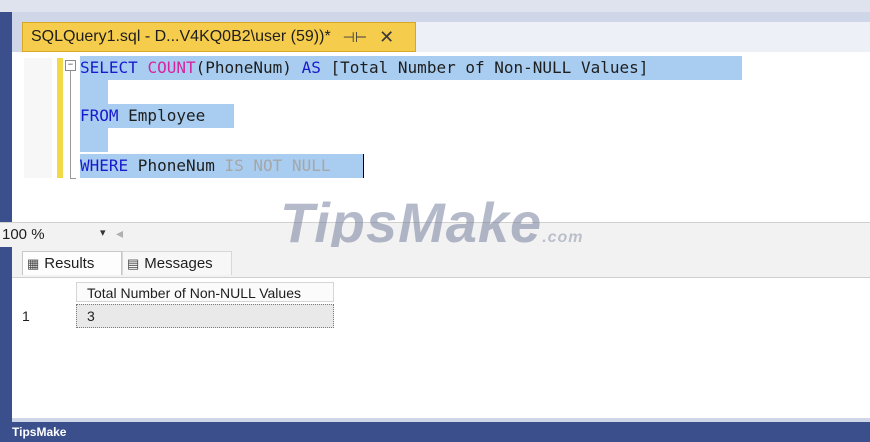 This screenshot has height=442, width=870. I want to click on zoom-level: 100 %, so click(23, 234).